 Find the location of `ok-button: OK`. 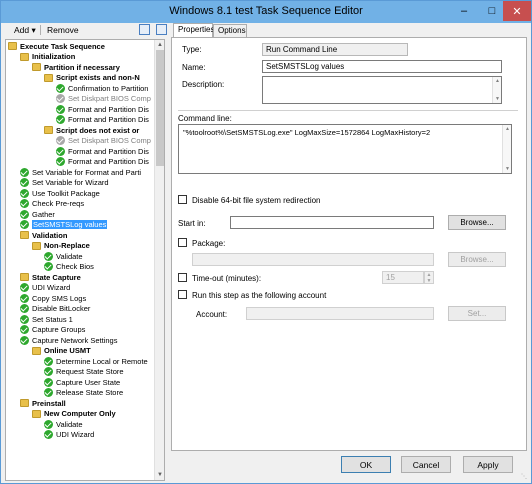

ok-button: OK is located at coordinates (366, 464).